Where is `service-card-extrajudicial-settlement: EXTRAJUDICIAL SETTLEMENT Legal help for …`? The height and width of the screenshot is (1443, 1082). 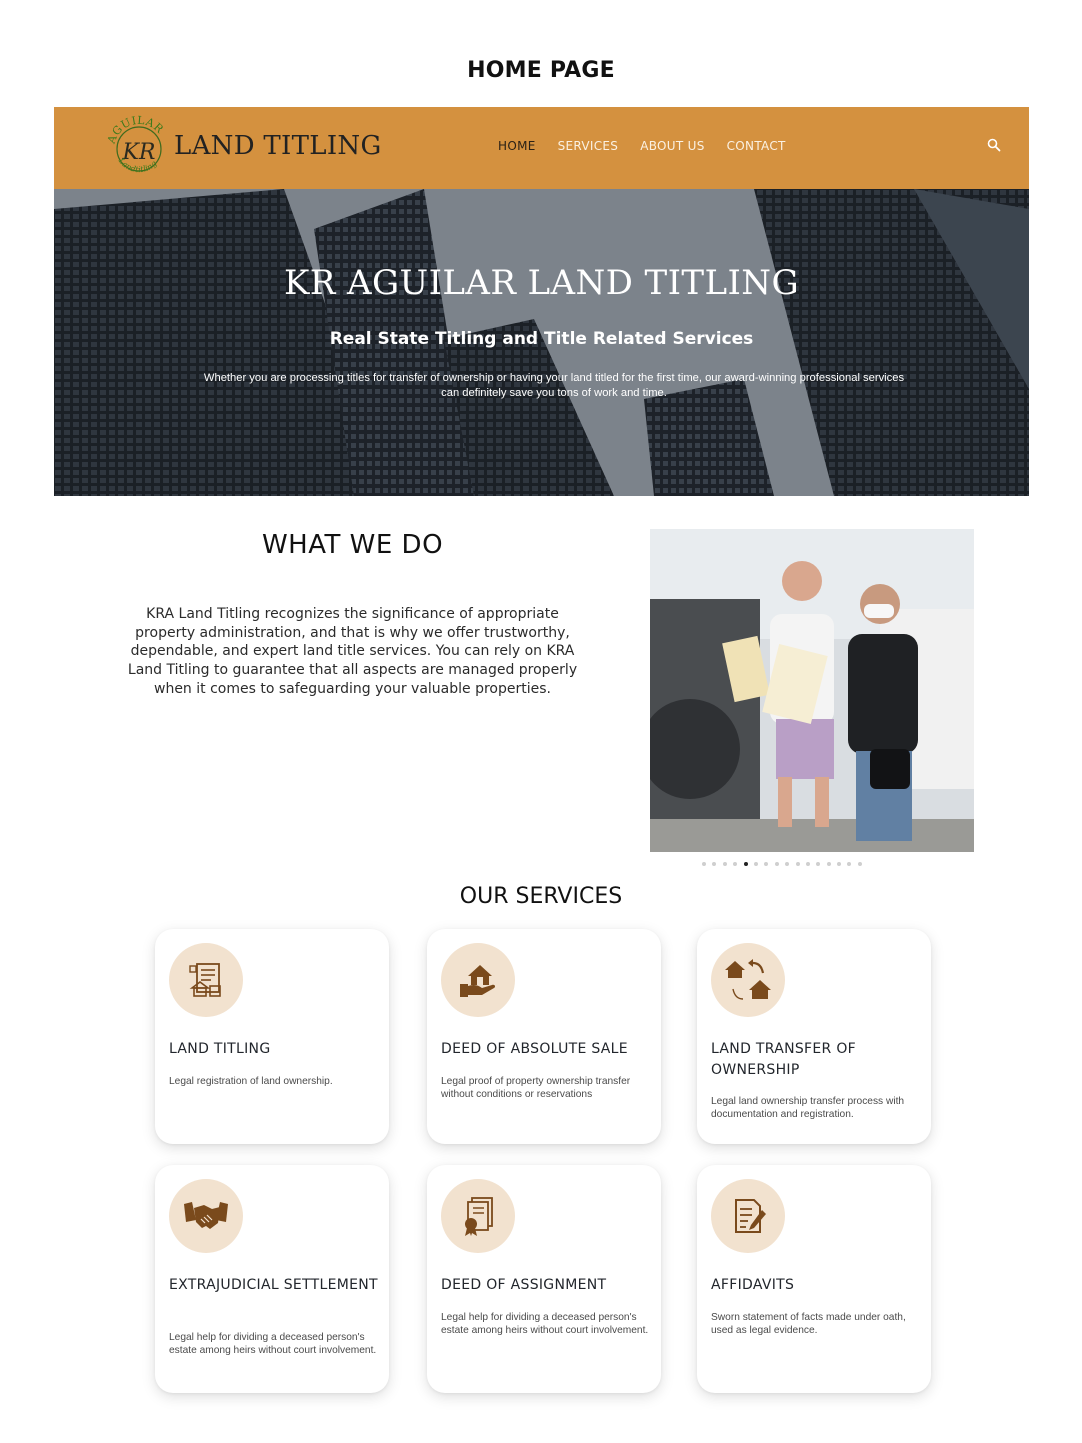 service-card-extrajudicial-settlement: EXTRAJUDICIAL SETTLEMENT Legal help for … is located at coordinates (272, 1279).